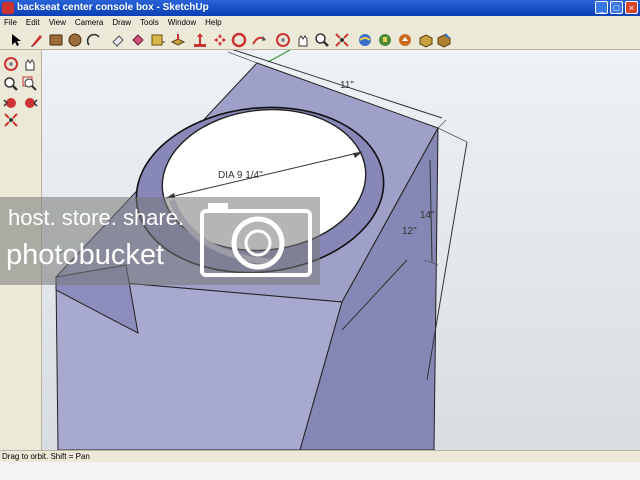 The width and height of the screenshot is (640, 480). I want to click on menu-file: File, so click(11, 23).